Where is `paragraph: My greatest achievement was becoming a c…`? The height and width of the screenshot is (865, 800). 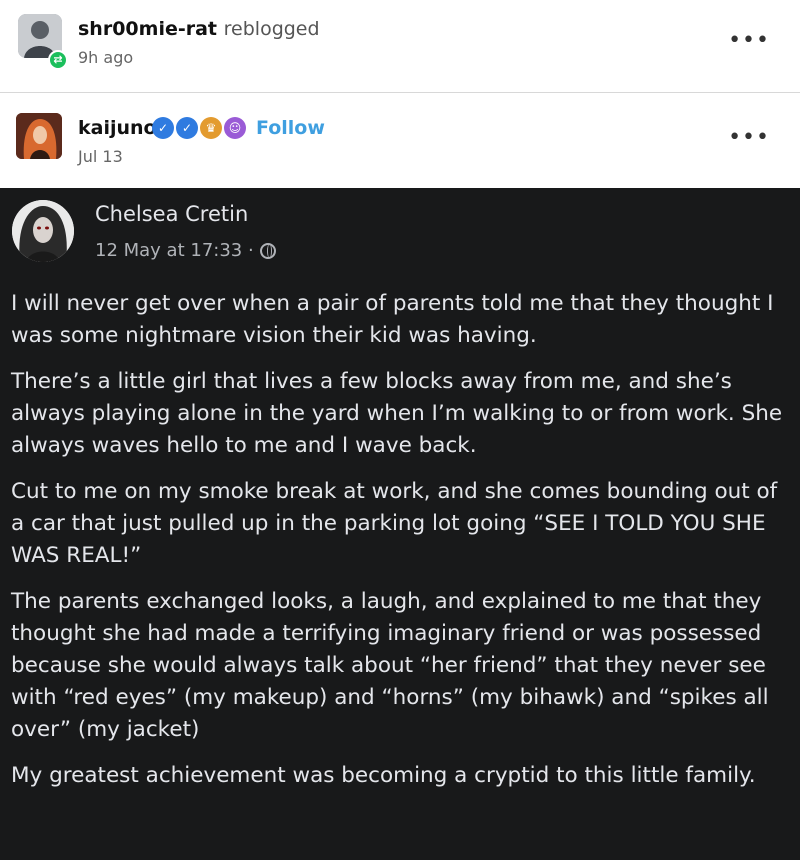
paragraph: My greatest achievement was becoming a c… is located at coordinates (383, 775).